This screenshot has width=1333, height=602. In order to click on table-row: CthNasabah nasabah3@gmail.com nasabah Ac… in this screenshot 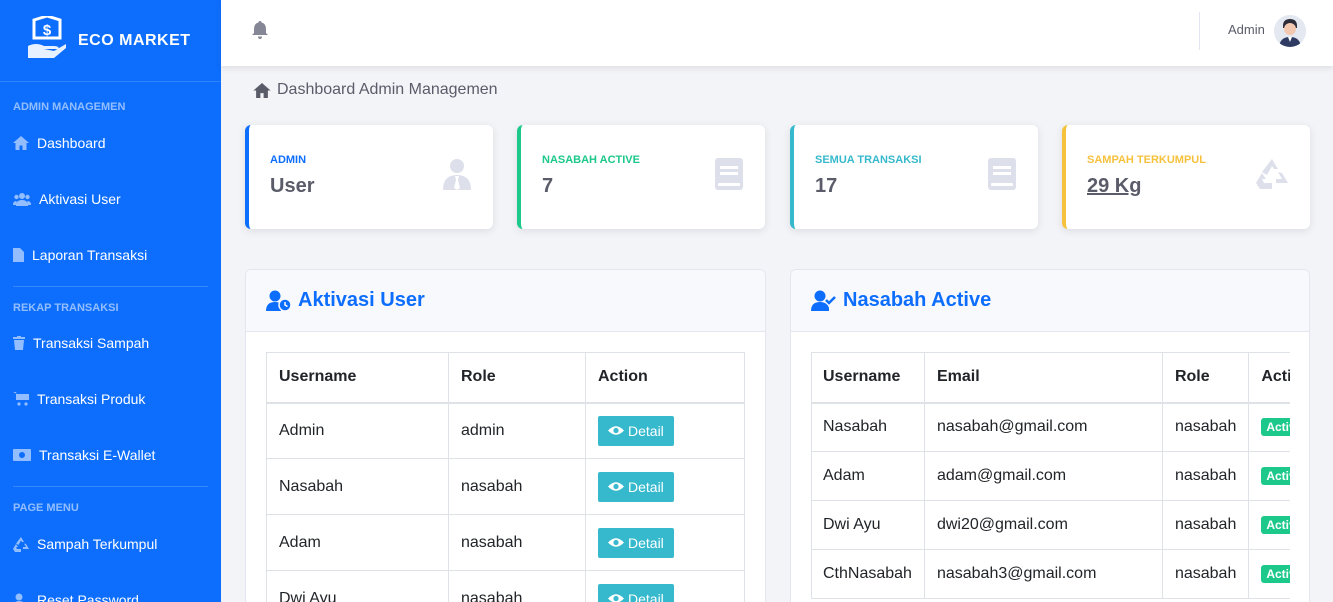, I will do `click(1050, 574)`.